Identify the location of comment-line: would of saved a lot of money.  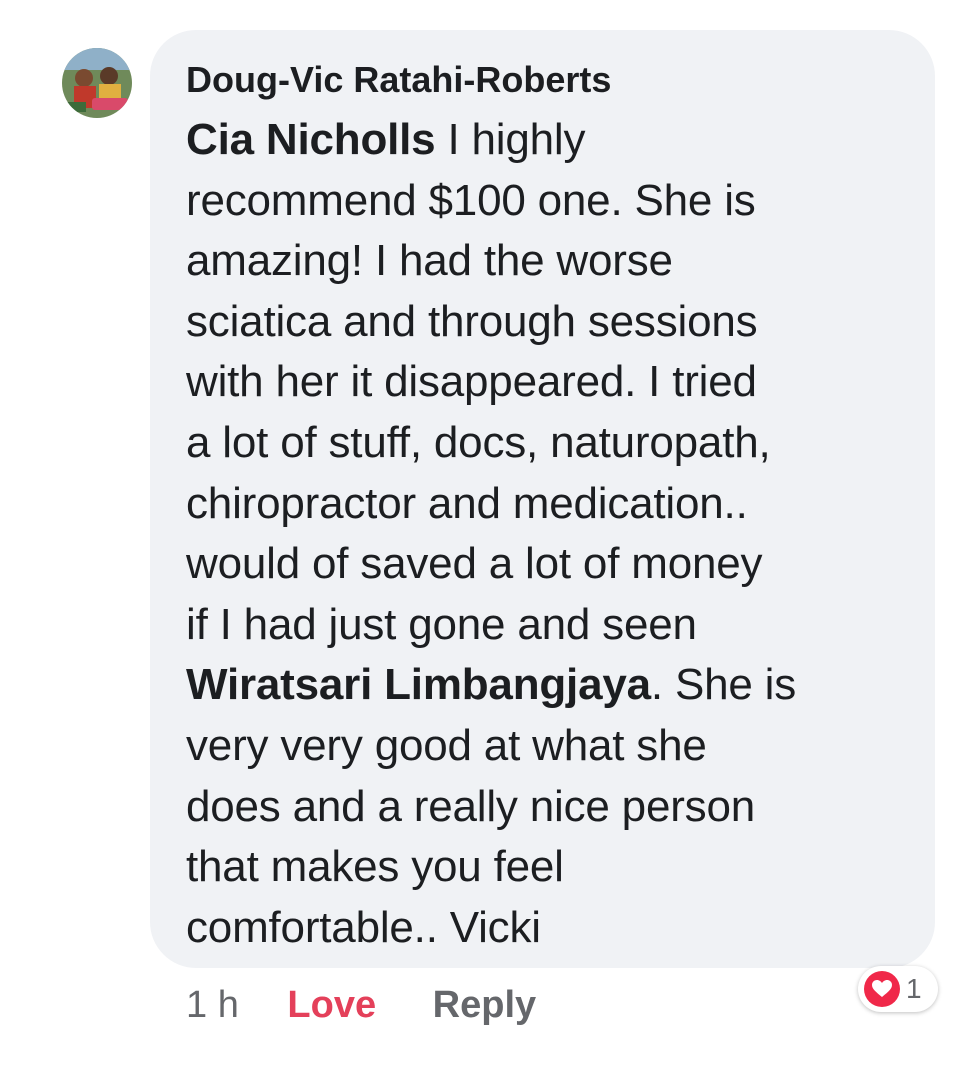
(474, 564).